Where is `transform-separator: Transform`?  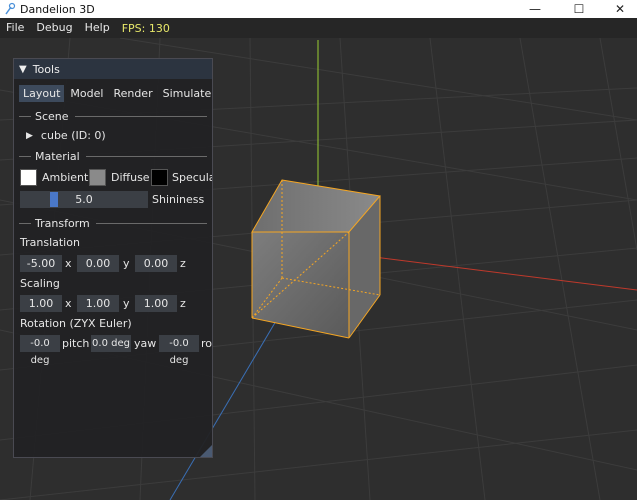 transform-separator: Transform is located at coordinates (113, 223).